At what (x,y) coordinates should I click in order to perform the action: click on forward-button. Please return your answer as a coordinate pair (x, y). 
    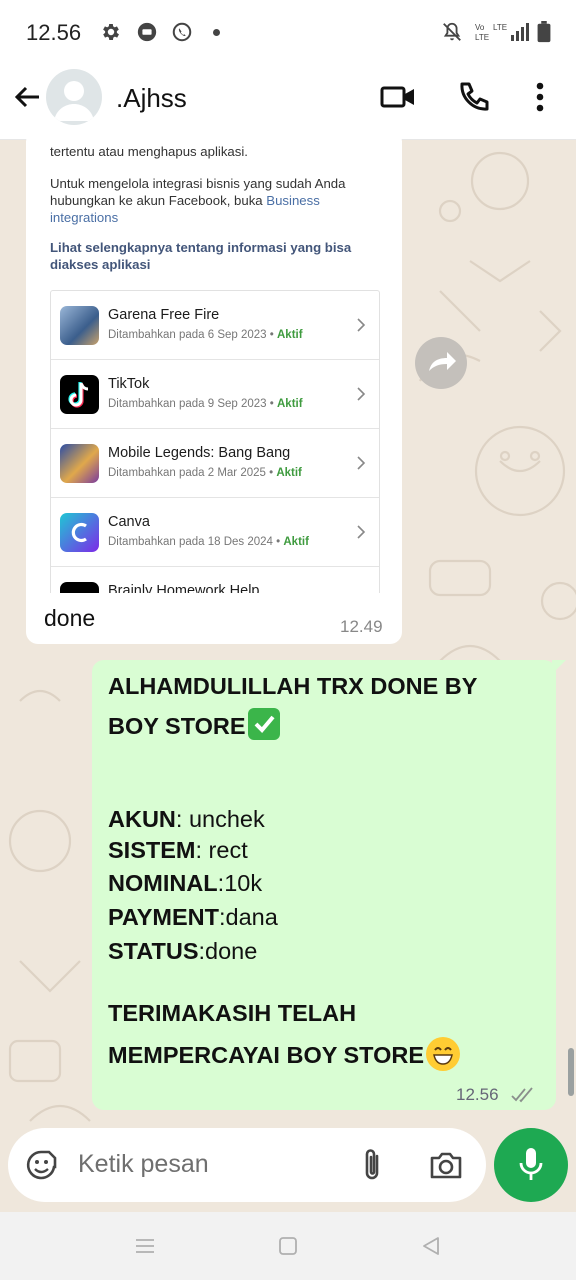
    Looking at the image, I should click on (441, 363).